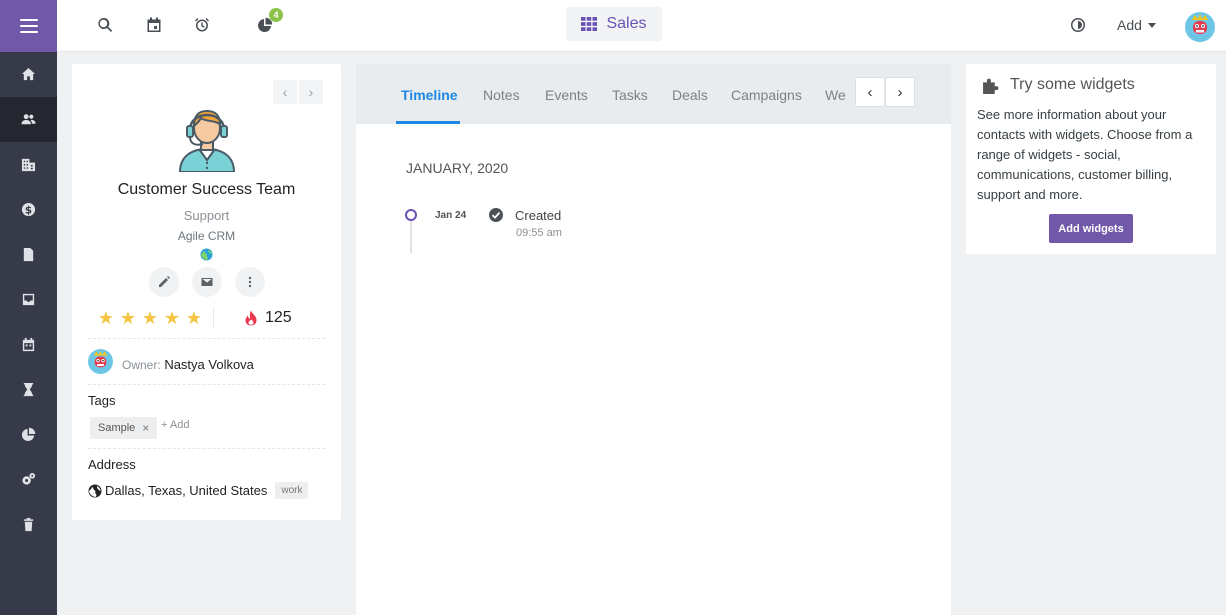  I want to click on search-button, so click(105, 25).